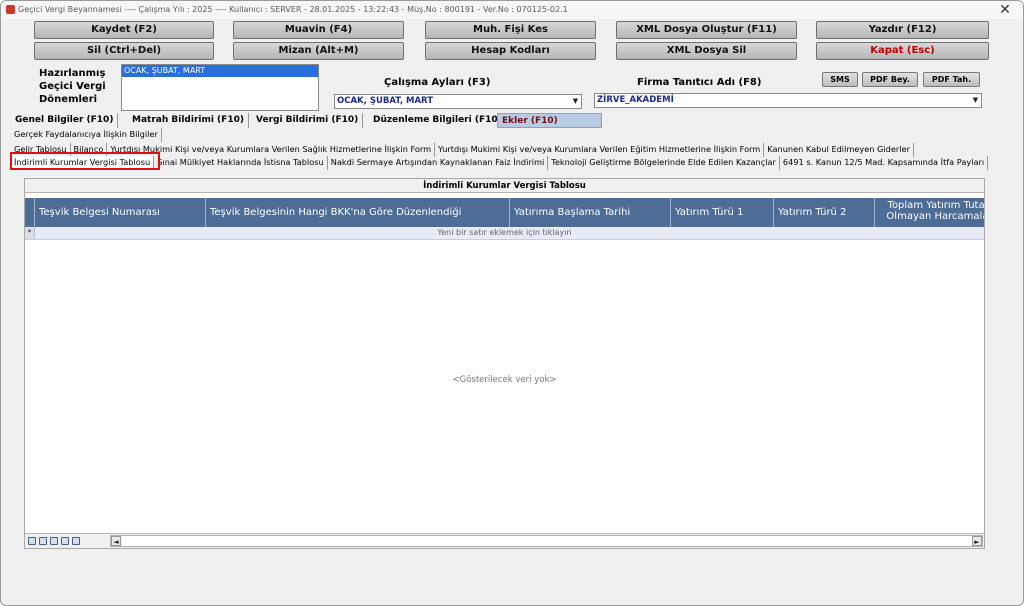 Image resolution: width=1024 pixels, height=606 pixels. What do you see at coordinates (510, 51) in the screenshot?
I see `account-codes-button: Hesap Kodları` at bounding box center [510, 51].